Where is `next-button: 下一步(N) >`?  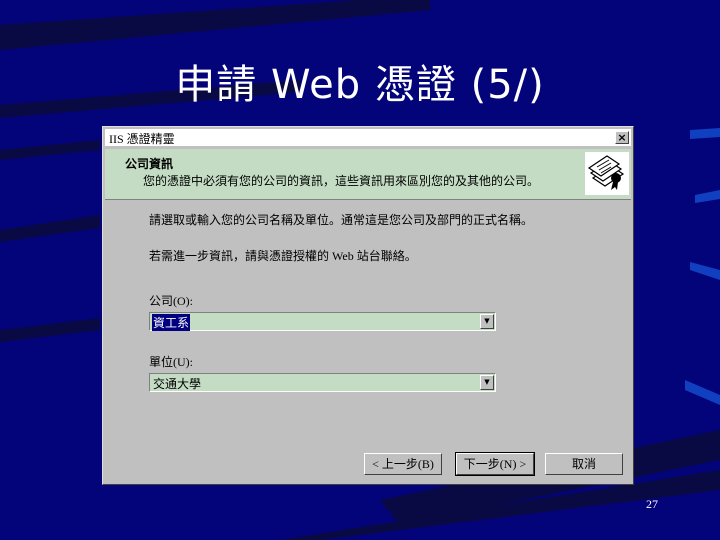 next-button: 下一步(N) > is located at coordinates (495, 464).